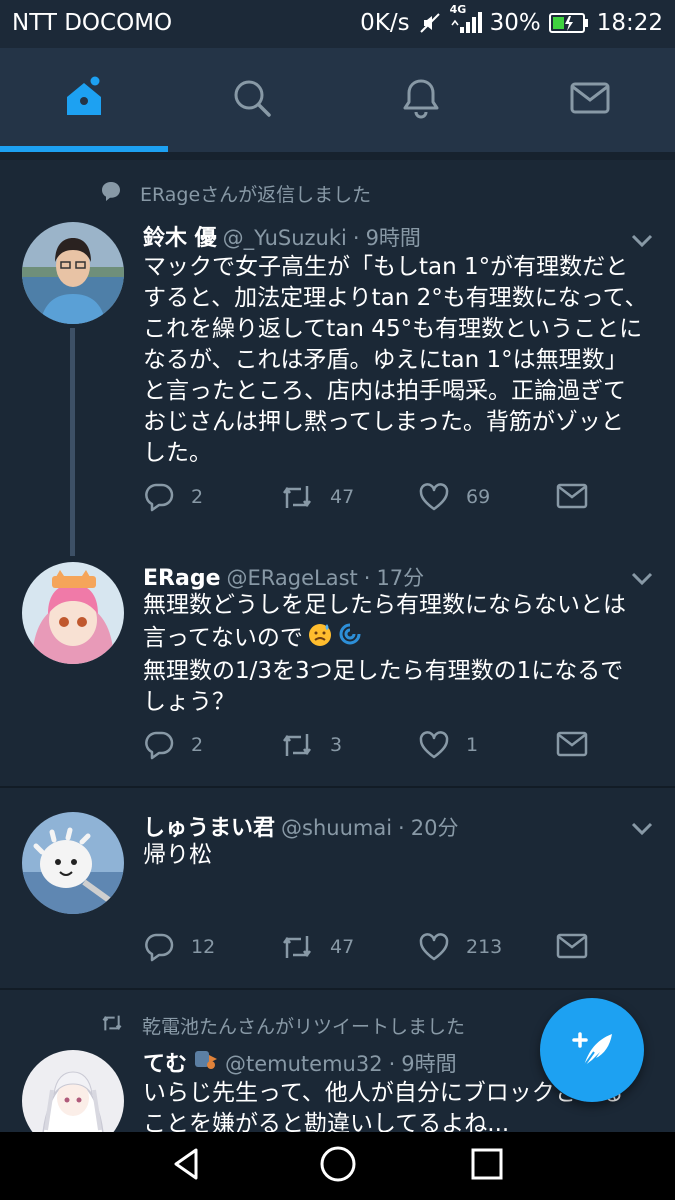  I want to click on tab-messages, so click(590, 100).